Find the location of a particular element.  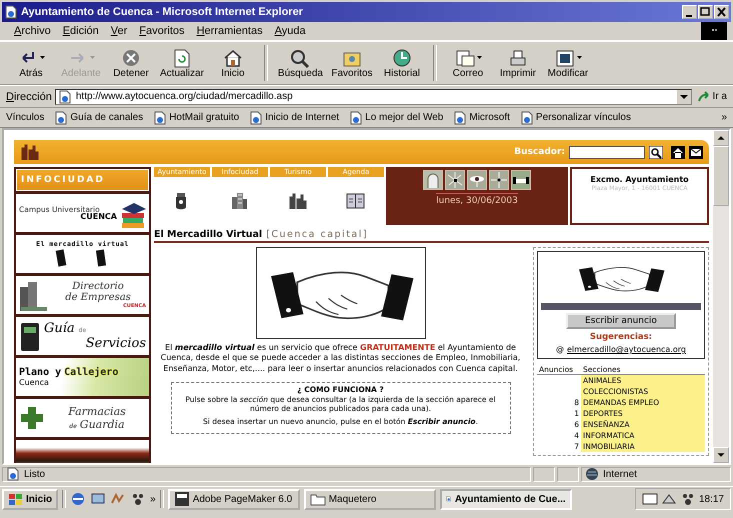

search-label: Buscador: is located at coordinates (539, 152).